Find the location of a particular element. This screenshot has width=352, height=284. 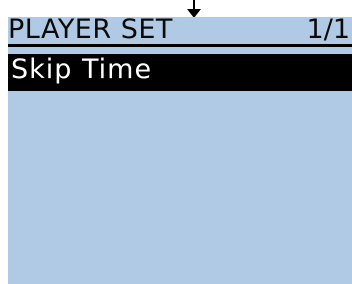

menu-item-skip-time: Skip Time is located at coordinates (180, 72).